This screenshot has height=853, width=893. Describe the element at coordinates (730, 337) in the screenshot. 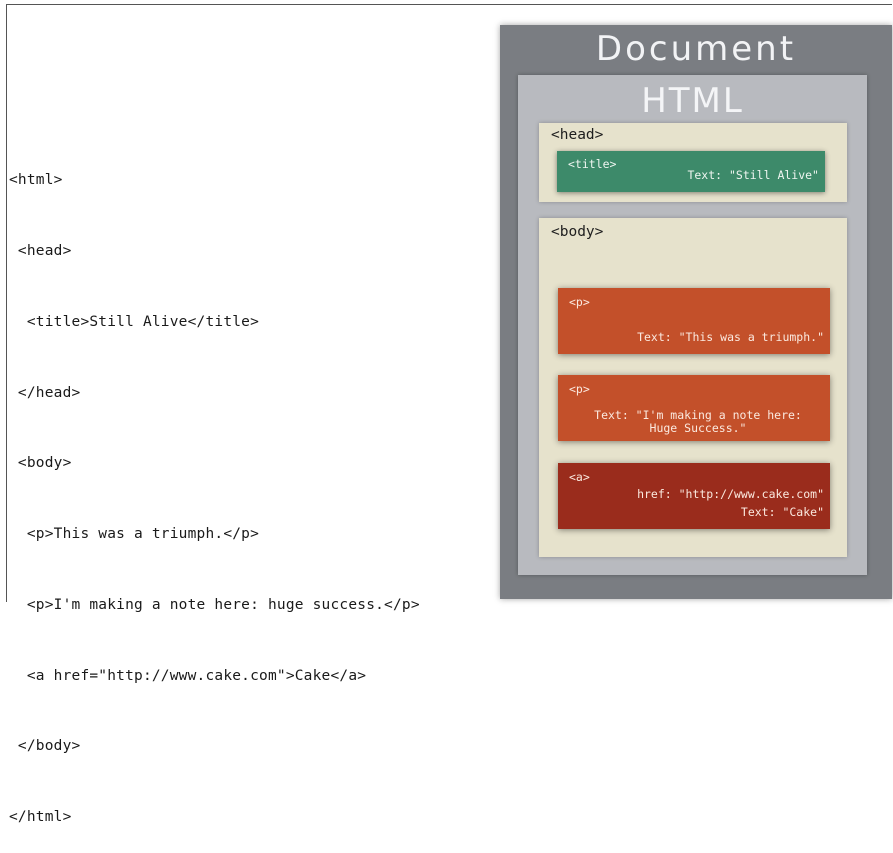

I see `p1-text: Text: "This was a triumph."` at that location.